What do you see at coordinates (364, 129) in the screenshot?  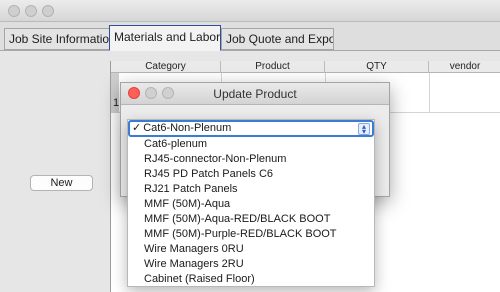 I see `chevron-updown-icon: ▴ ▾` at bounding box center [364, 129].